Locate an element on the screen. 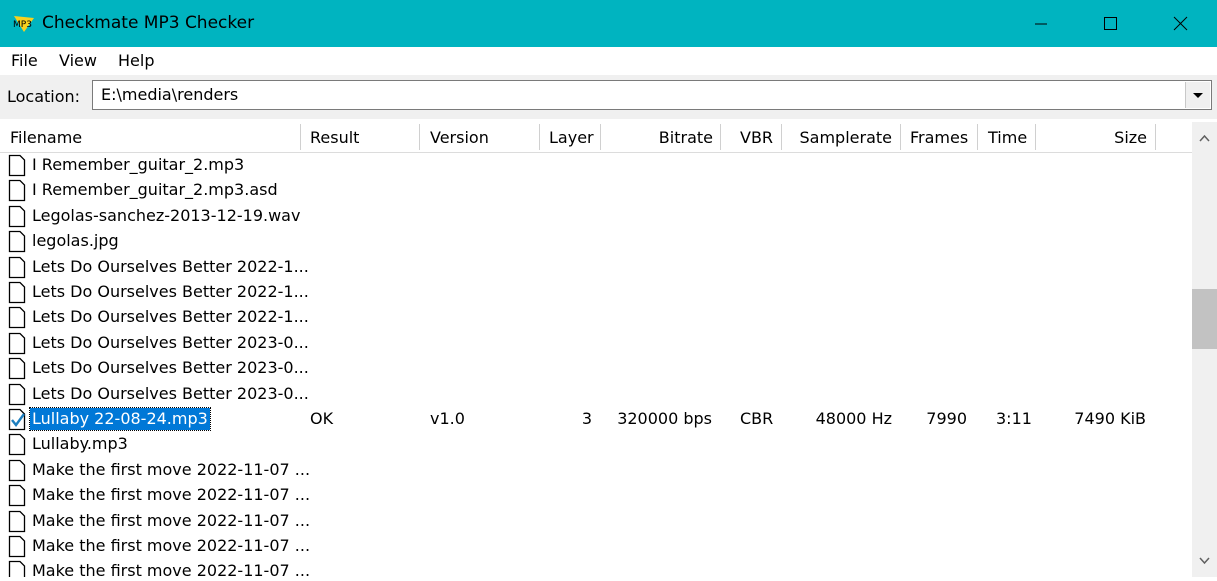 The width and height of the screenshot is (1217, 581). vertical-scrollbar is located at coordinates (1204, 349).